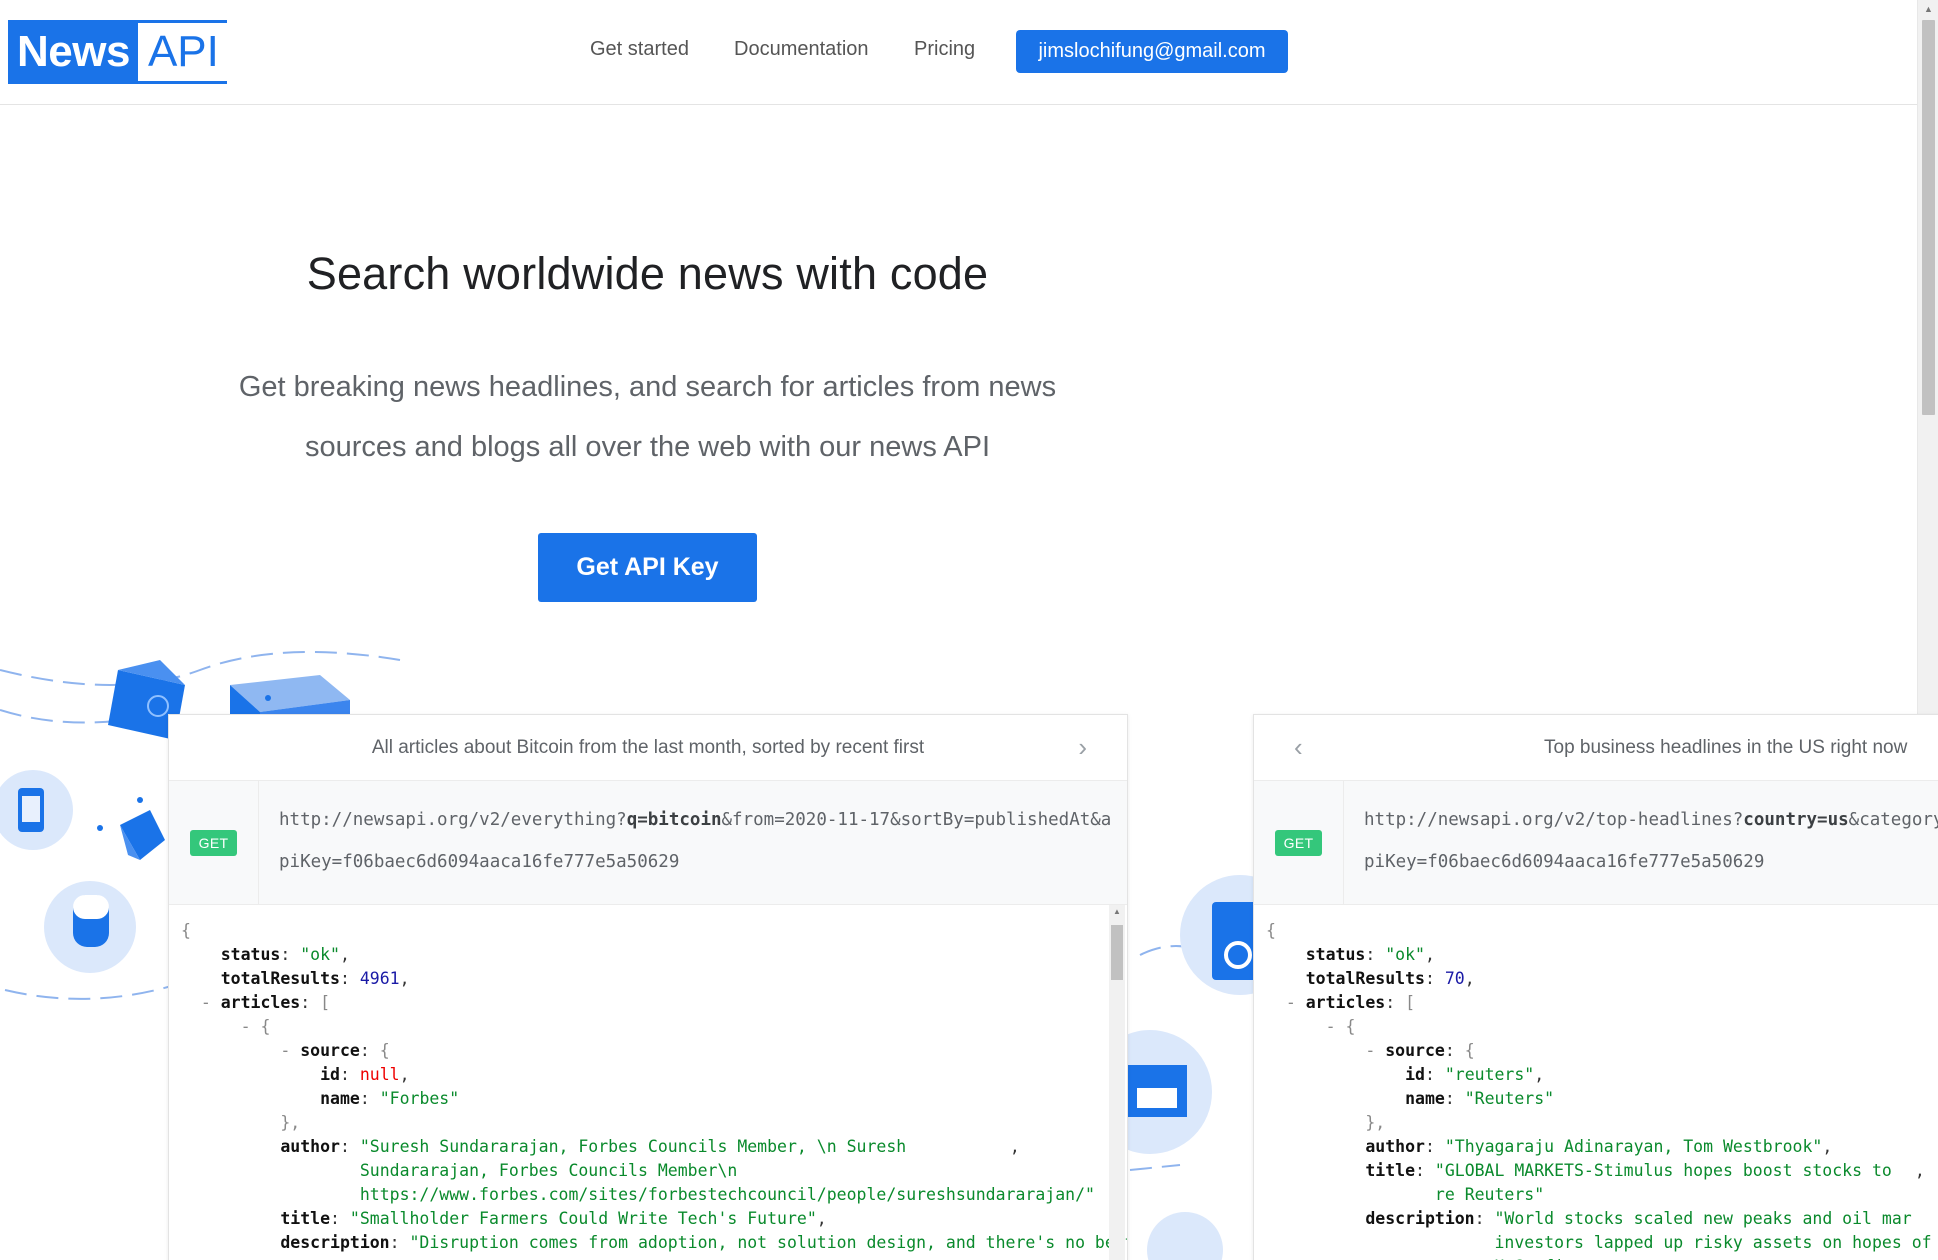 The width and height of the screenshot is (1938, 1260). I want to click on json-source-id-value: null, so click(379, 1074).